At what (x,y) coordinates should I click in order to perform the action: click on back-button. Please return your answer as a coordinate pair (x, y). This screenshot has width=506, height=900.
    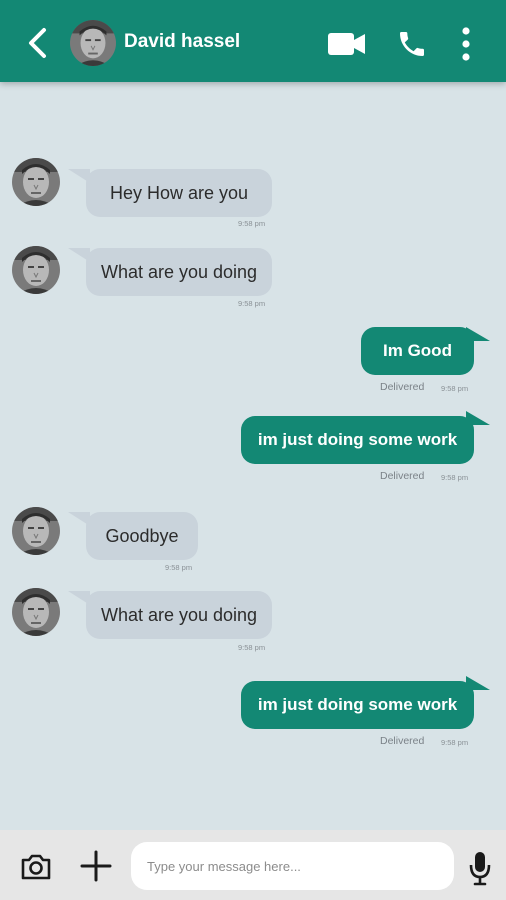
    Looking at the image, I should click on (38, 43).